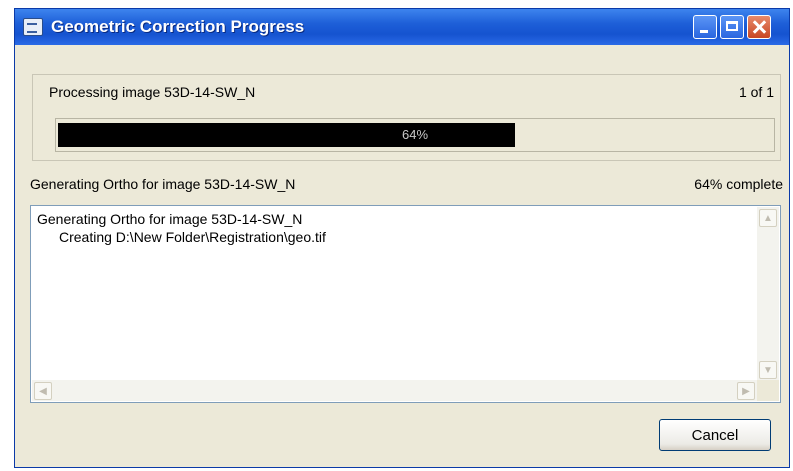 The image size is (793, 471). I want to click on horizontal-scrollbar: ◀ ▶, so click(394, 390).